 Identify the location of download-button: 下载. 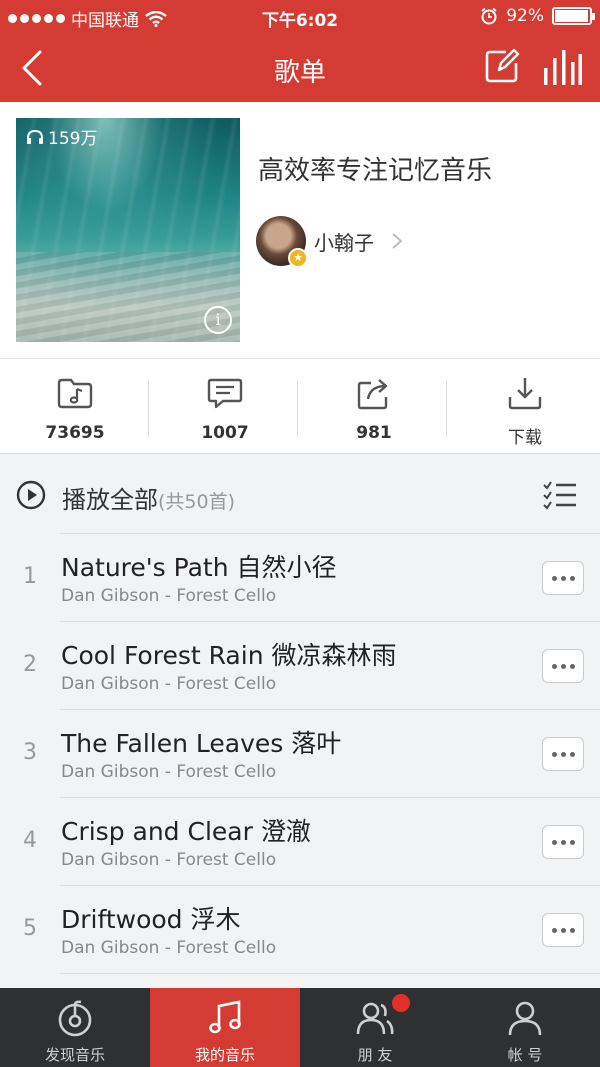
(525, 407).